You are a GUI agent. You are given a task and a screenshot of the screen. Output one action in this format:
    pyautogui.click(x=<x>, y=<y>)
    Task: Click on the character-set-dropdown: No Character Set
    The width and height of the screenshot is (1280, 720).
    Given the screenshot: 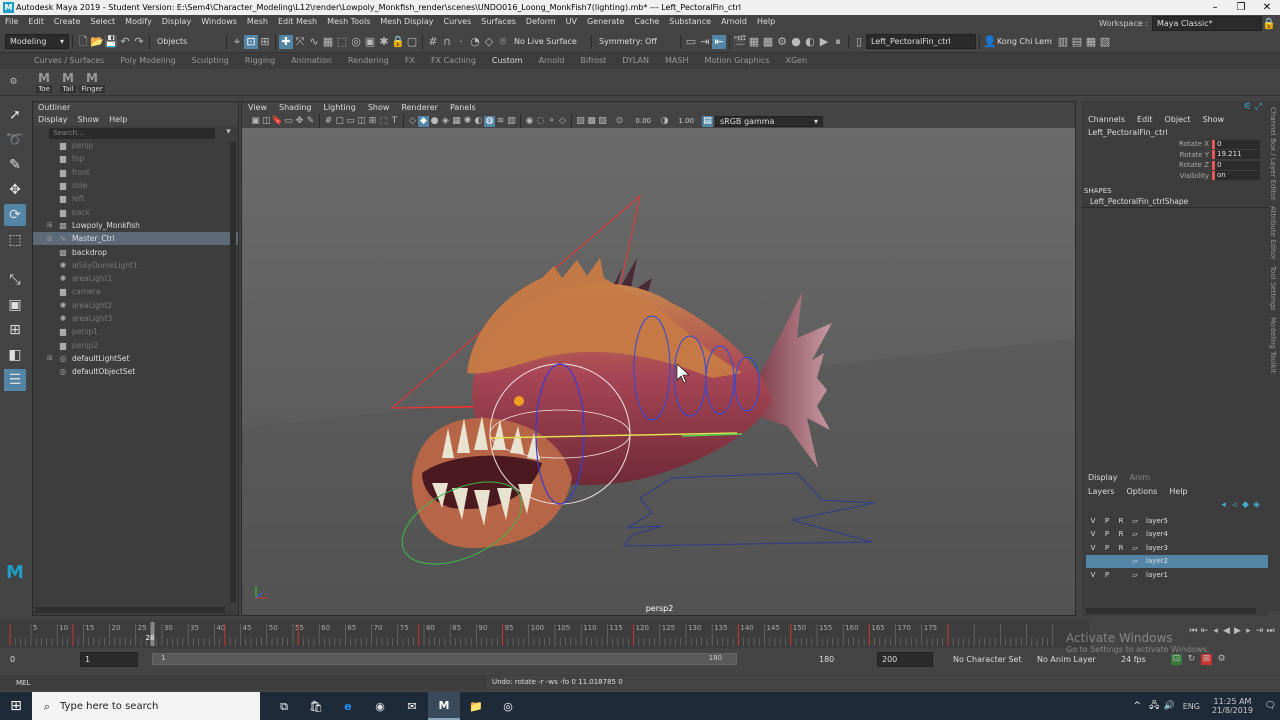 What is the action you would take?
    pyautogui.click(x=989, y=659)
    